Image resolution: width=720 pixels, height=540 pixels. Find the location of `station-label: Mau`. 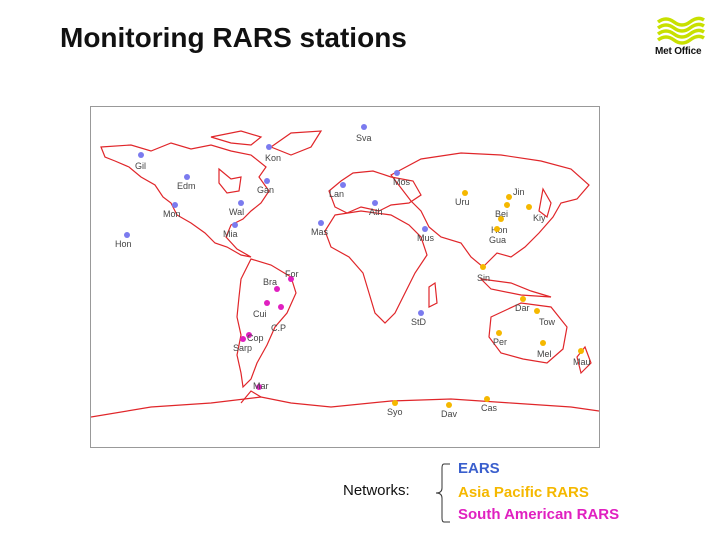

station-label: Mau is located at coordinates (582, 362).